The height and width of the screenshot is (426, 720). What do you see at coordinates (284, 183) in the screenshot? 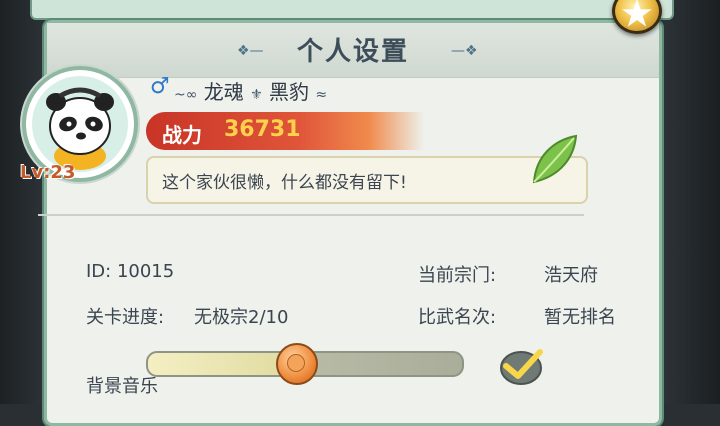
I see `motto-text: 这个家伙很懒，什么都没有留下!` at bounding box center [284, 183].